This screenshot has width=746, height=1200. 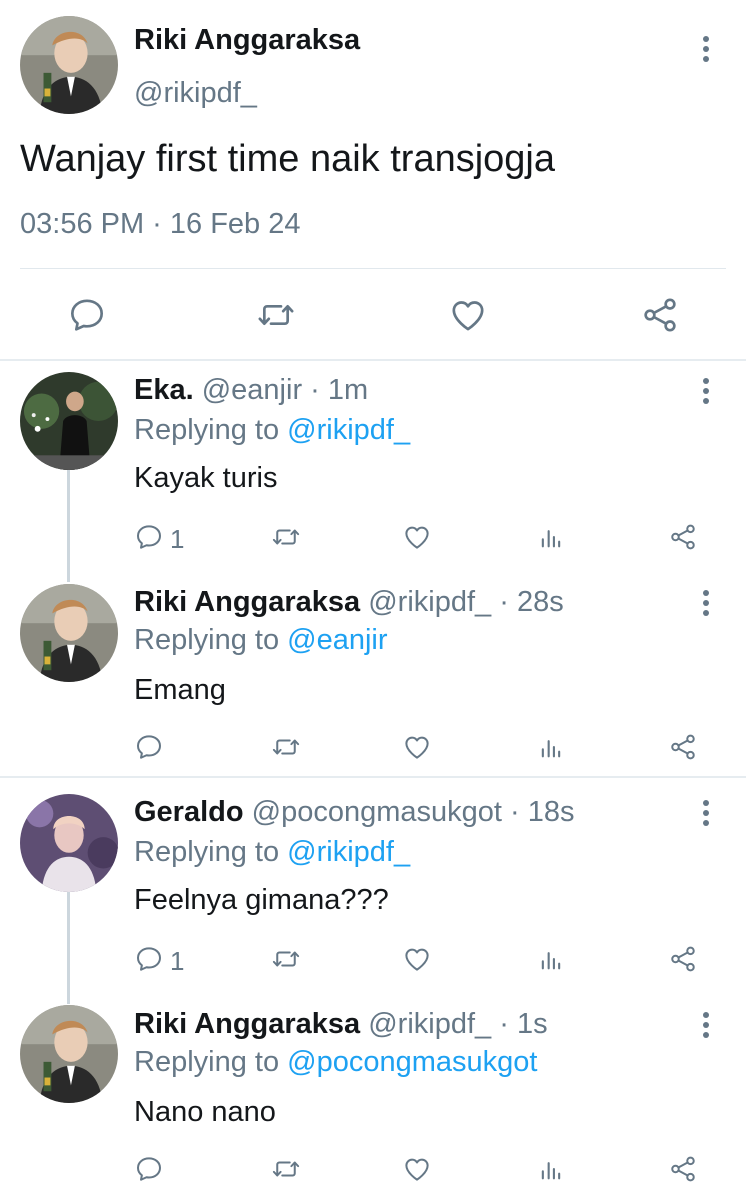 I want to click on reply-text: Kayak turis, so click(x=206, y=478).